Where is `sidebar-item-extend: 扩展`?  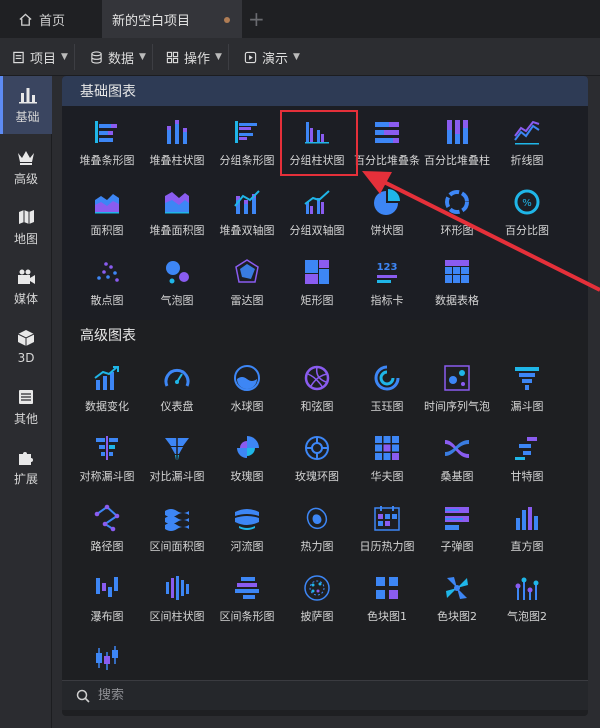 sidebar-item-extend: 扩展 is located at coordinates (26, 467).